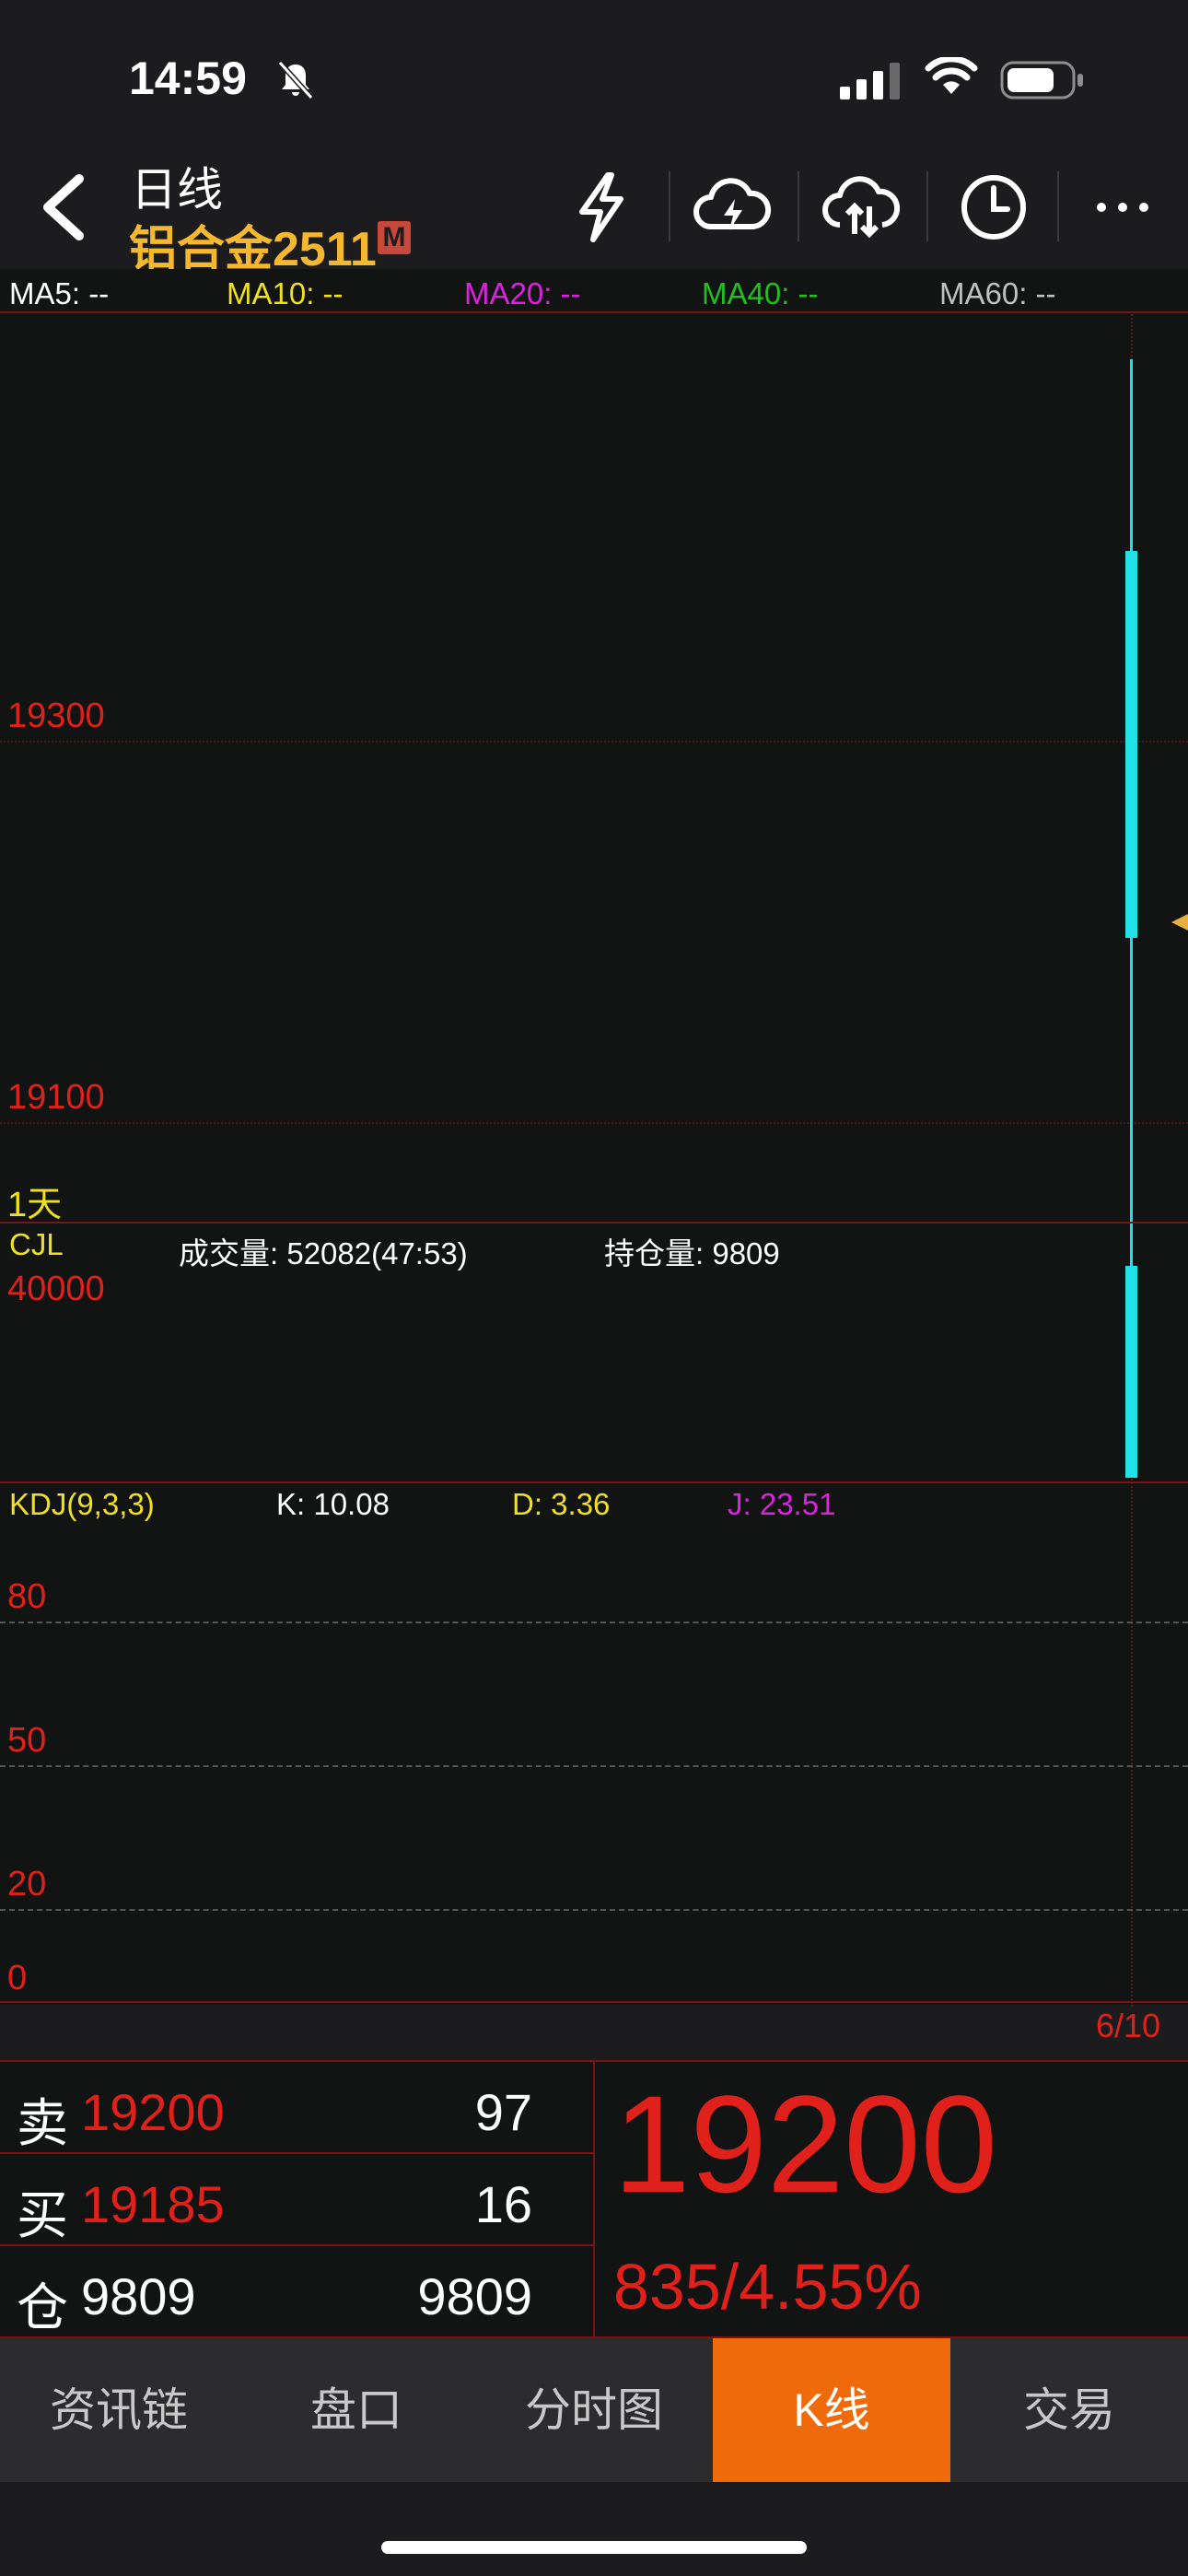 The width and height of the screenshot is (1188, 2576). What do you see at coordinates (1041, 80) in the screenshot?
I see `battery-icon` at bounding box center [1041, 80].